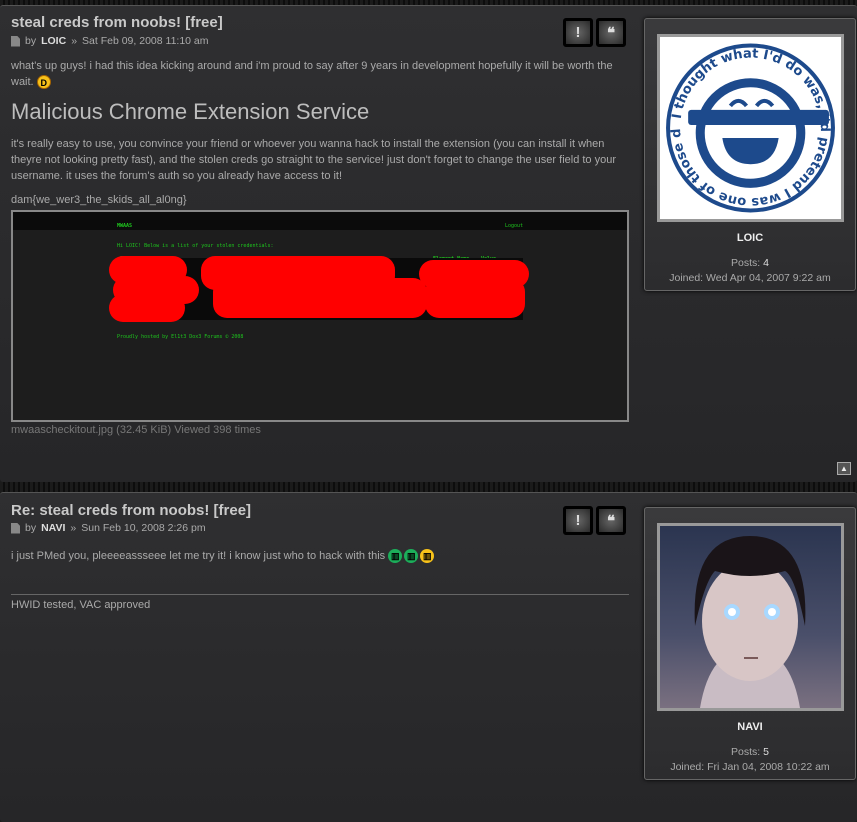  I want to click on profile-username: LOIC, so click(750, 238).